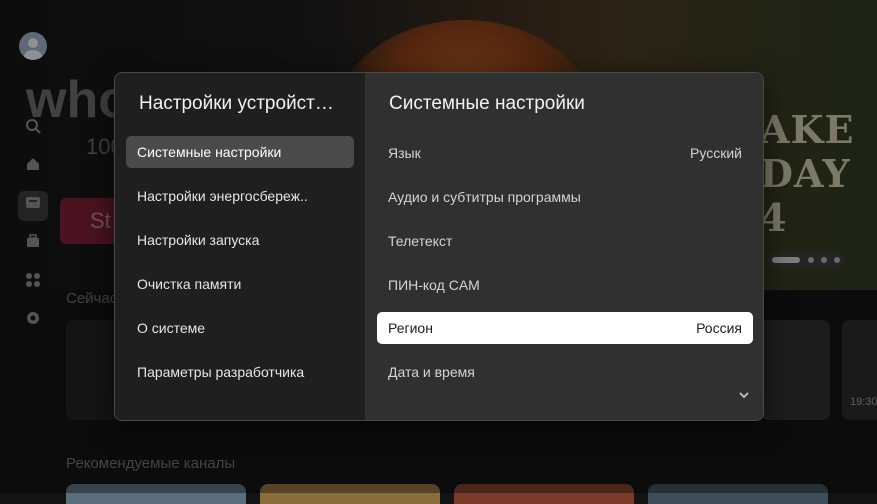 This screenshot has width=877, height=504. I want to click on setting-label: Телетекст, so click(420, 241).